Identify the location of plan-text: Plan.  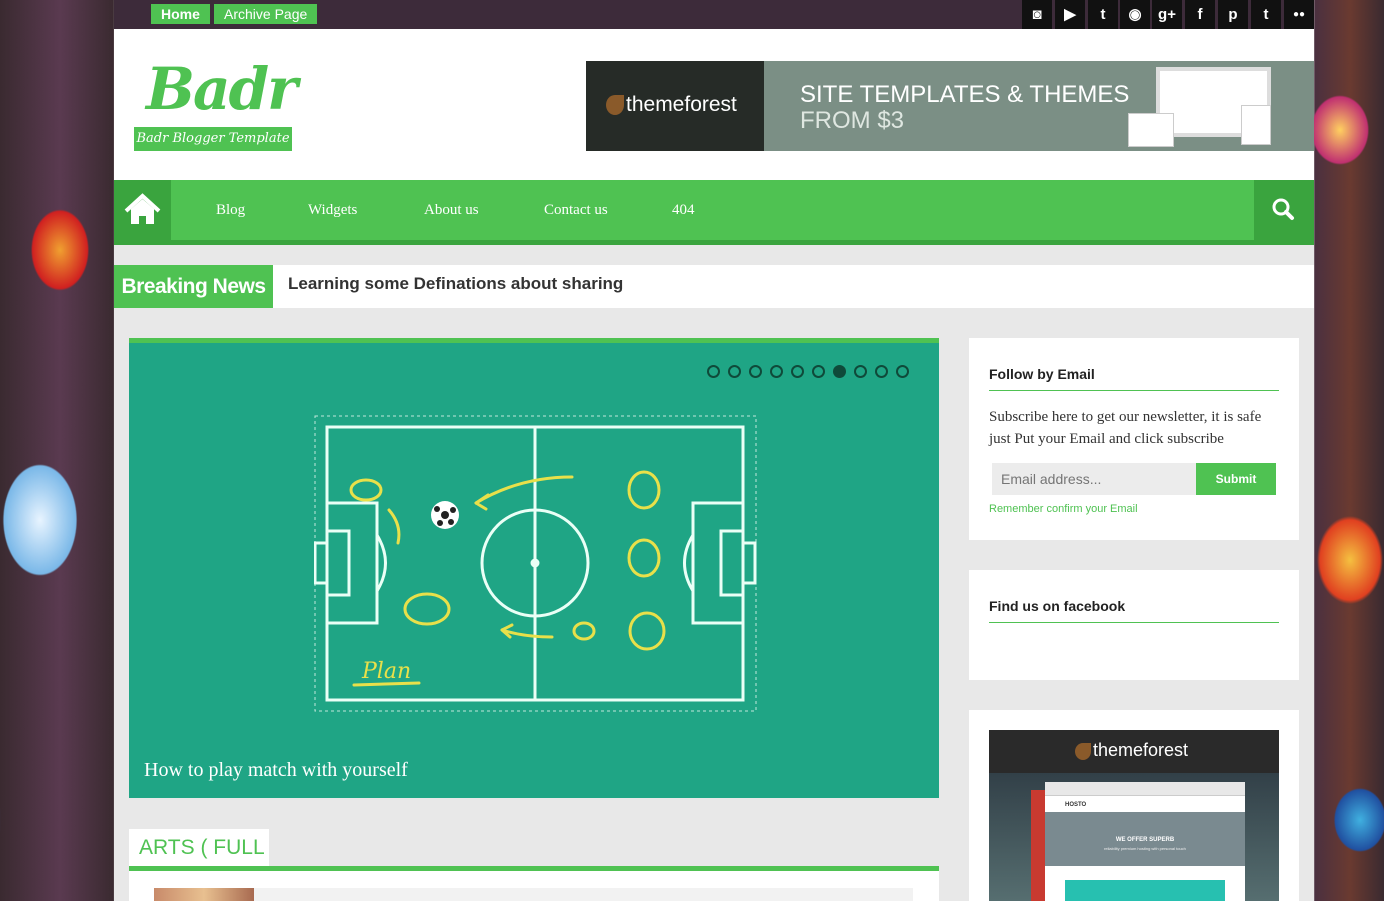
(386, 671).